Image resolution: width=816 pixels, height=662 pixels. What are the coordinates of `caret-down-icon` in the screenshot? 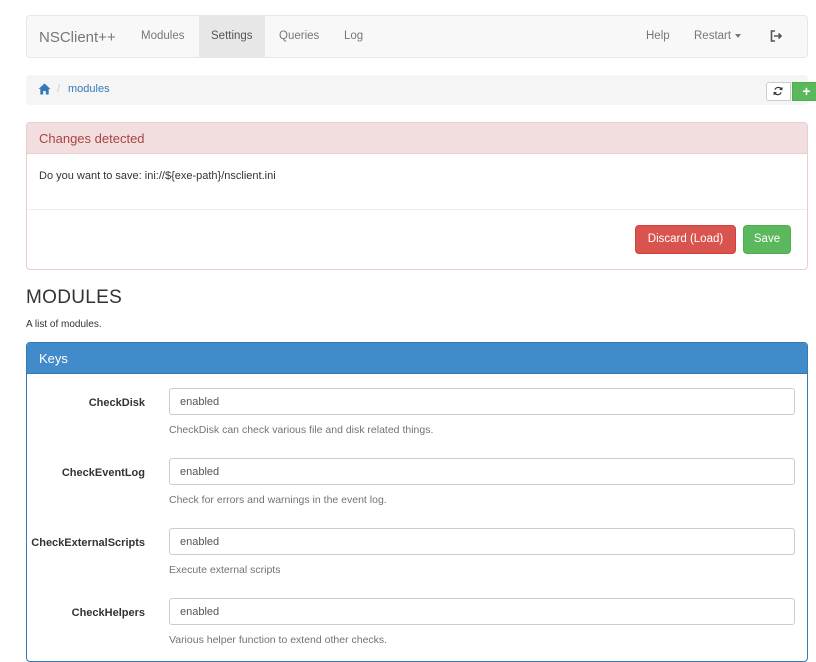 It's located at (738, 35).